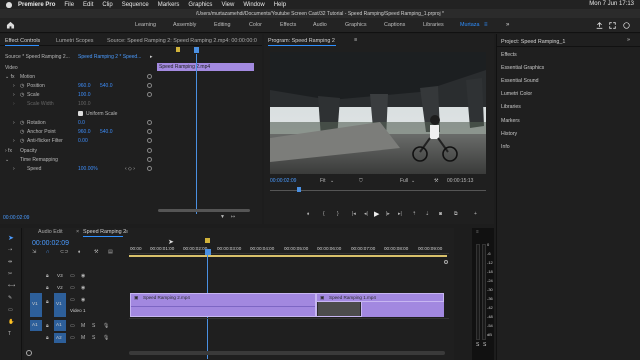 The width and height of the screenshot is (640, 360). What do you see at coordinates (22, 41) in the screenshot?
I see `tab-effect-controls: Effect Controls` at bounding box center [22, 41].